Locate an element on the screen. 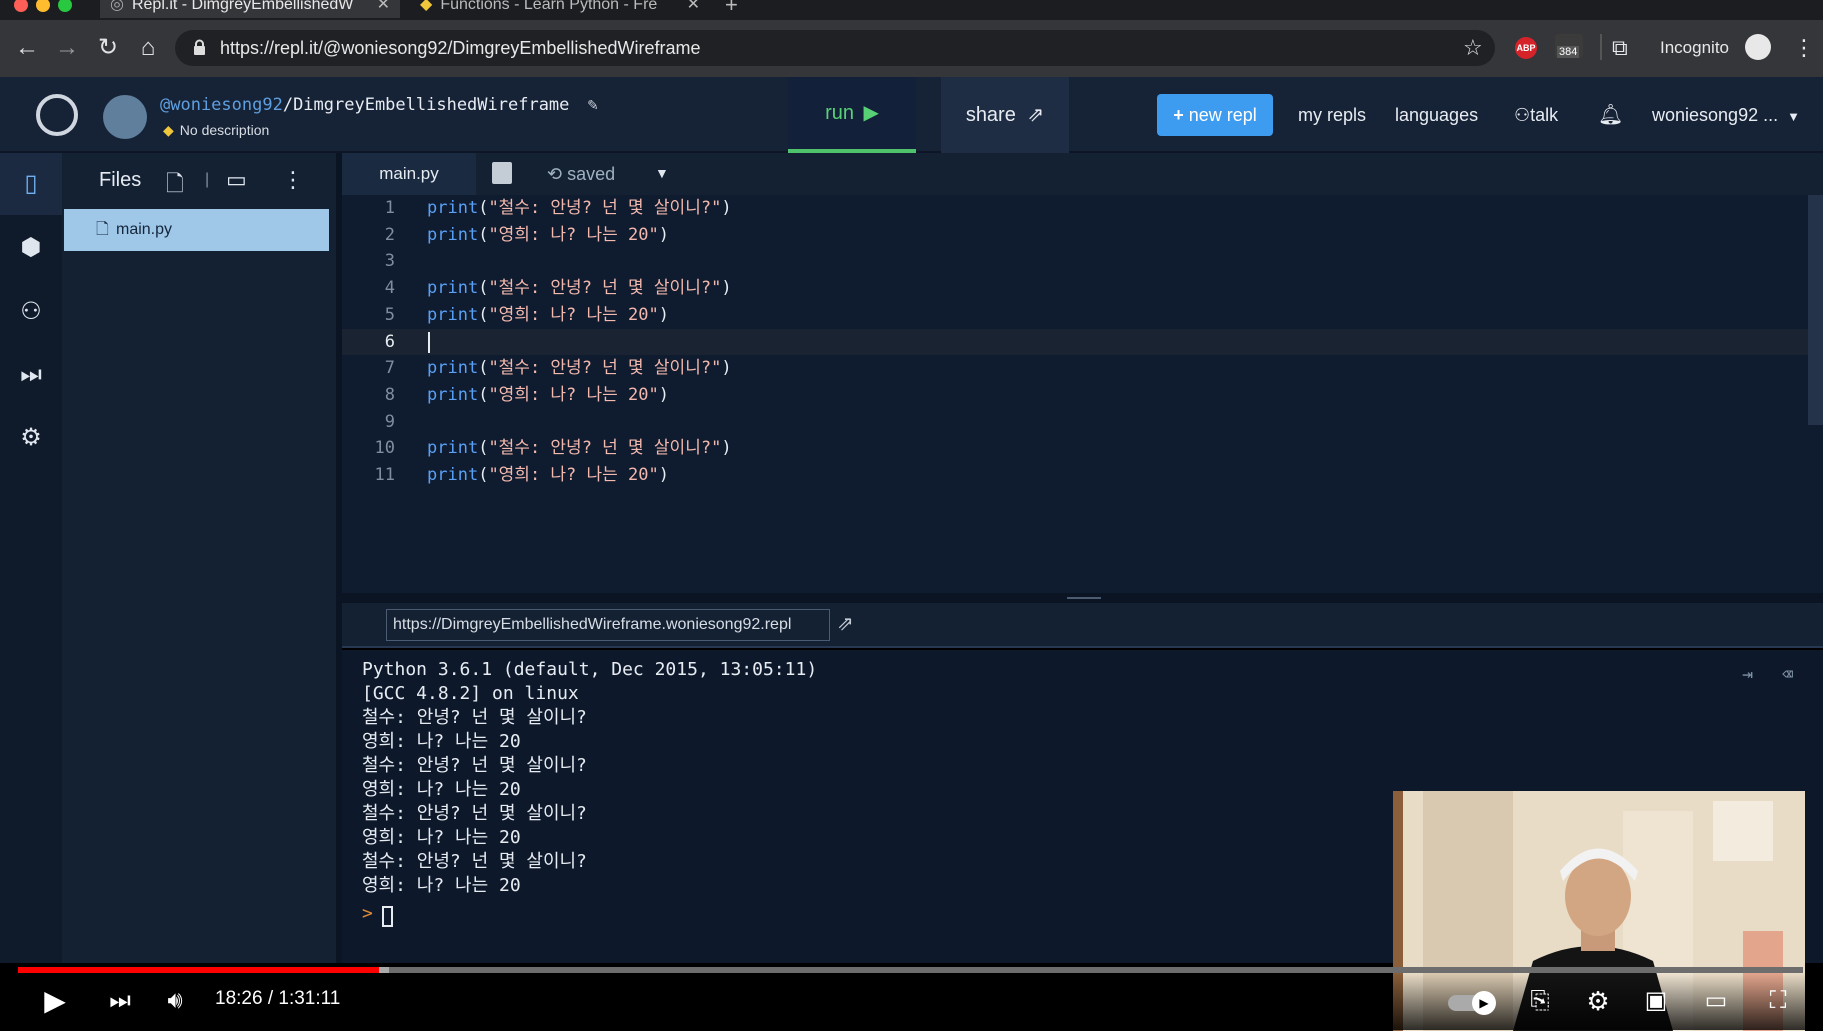 Image resolution: width=1823 pixels, height=1031 pixels. talk-link: ⚇talk is located at coordinates (1536, 115).